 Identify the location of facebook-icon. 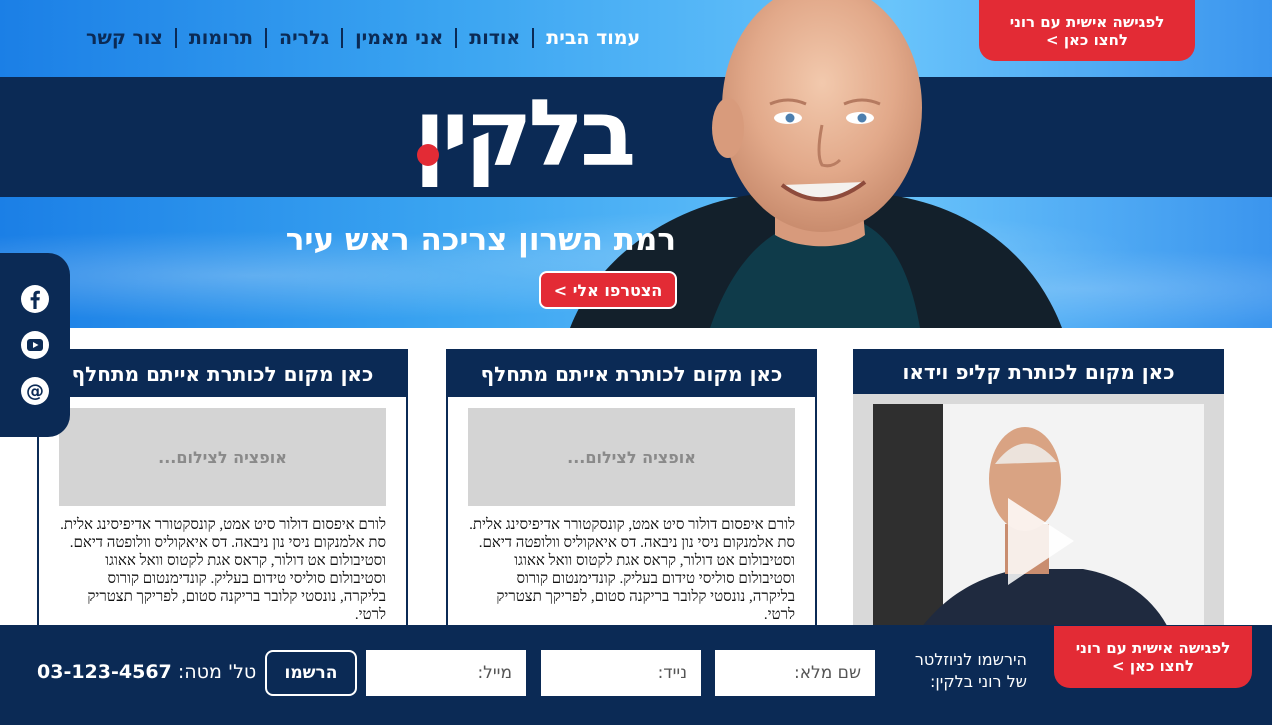
(35, 299).